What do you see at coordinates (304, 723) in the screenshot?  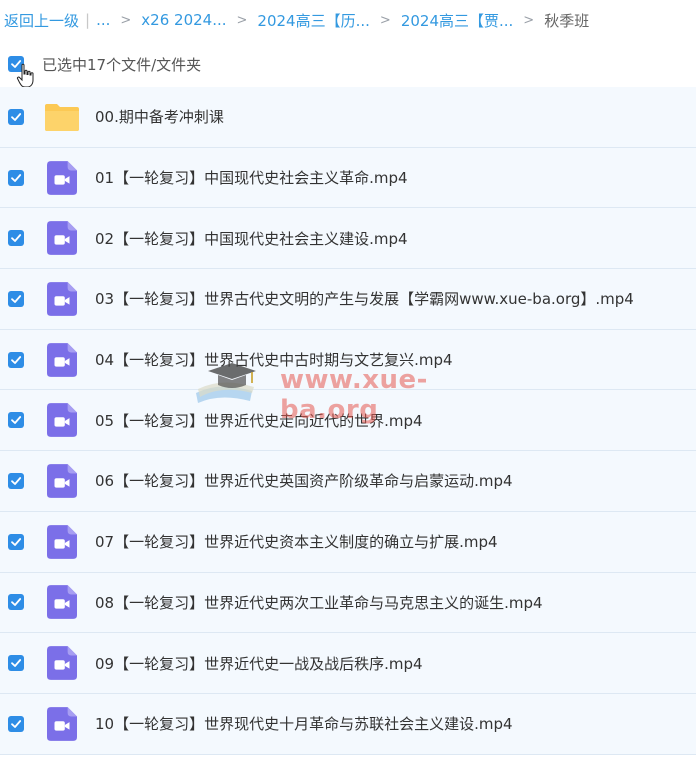 I see `file-name: 10【一轮复习】世界现代史十月革命与苏联社会主义建设.mp4` at bounding box center [304, 723].